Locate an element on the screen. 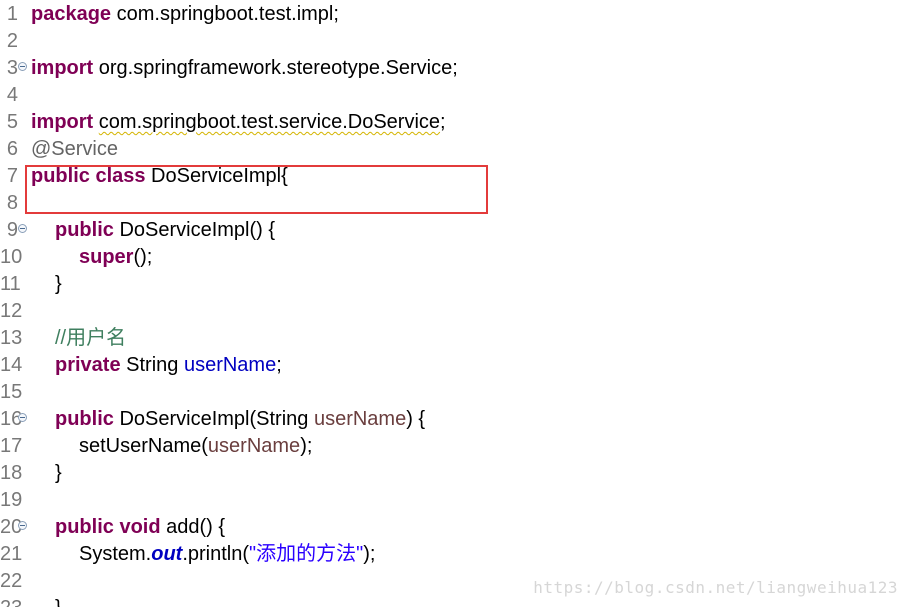 The image size is (910, 607). code-text: public class DoServiceImpl{ is located at coordinates (159, 176).